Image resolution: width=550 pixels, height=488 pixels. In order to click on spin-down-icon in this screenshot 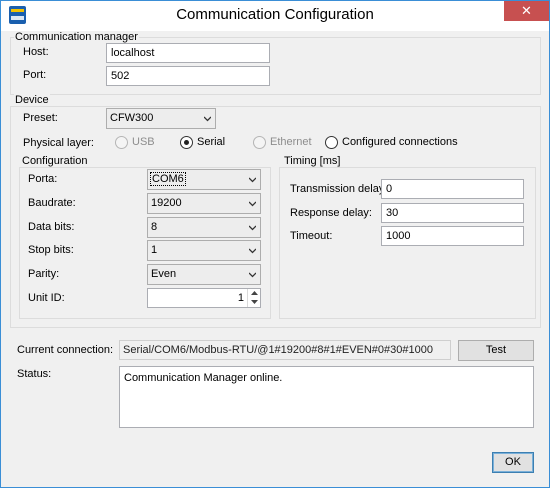, I will do `click(254, 302)`.